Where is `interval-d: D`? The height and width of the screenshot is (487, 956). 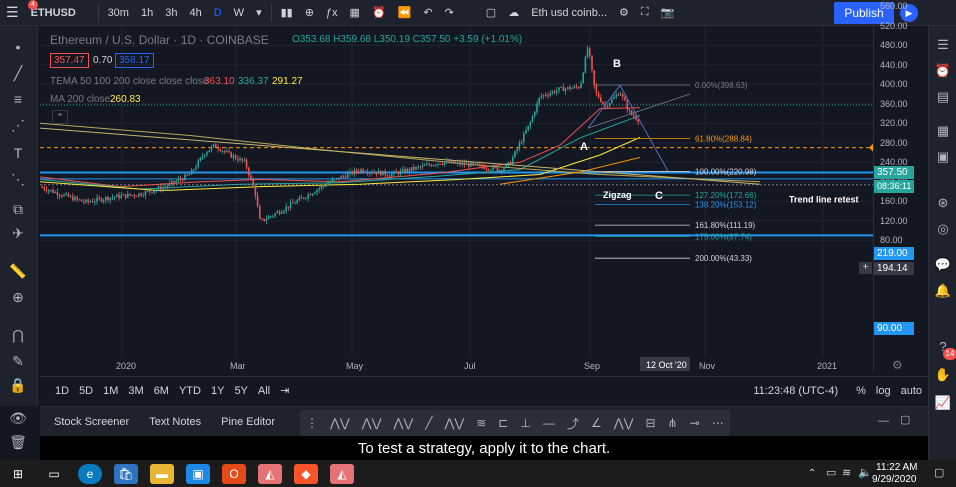 interval-d: D is located at coordinates (218, 13).